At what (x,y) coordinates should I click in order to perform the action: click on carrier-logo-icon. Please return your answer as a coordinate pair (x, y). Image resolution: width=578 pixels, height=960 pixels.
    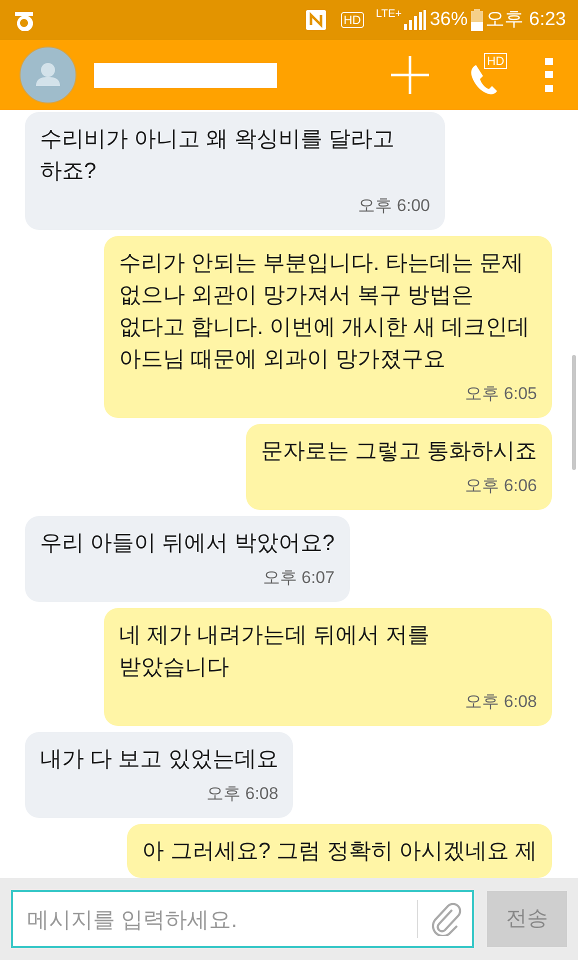
    Looking at the image, I should click on (24, 20).